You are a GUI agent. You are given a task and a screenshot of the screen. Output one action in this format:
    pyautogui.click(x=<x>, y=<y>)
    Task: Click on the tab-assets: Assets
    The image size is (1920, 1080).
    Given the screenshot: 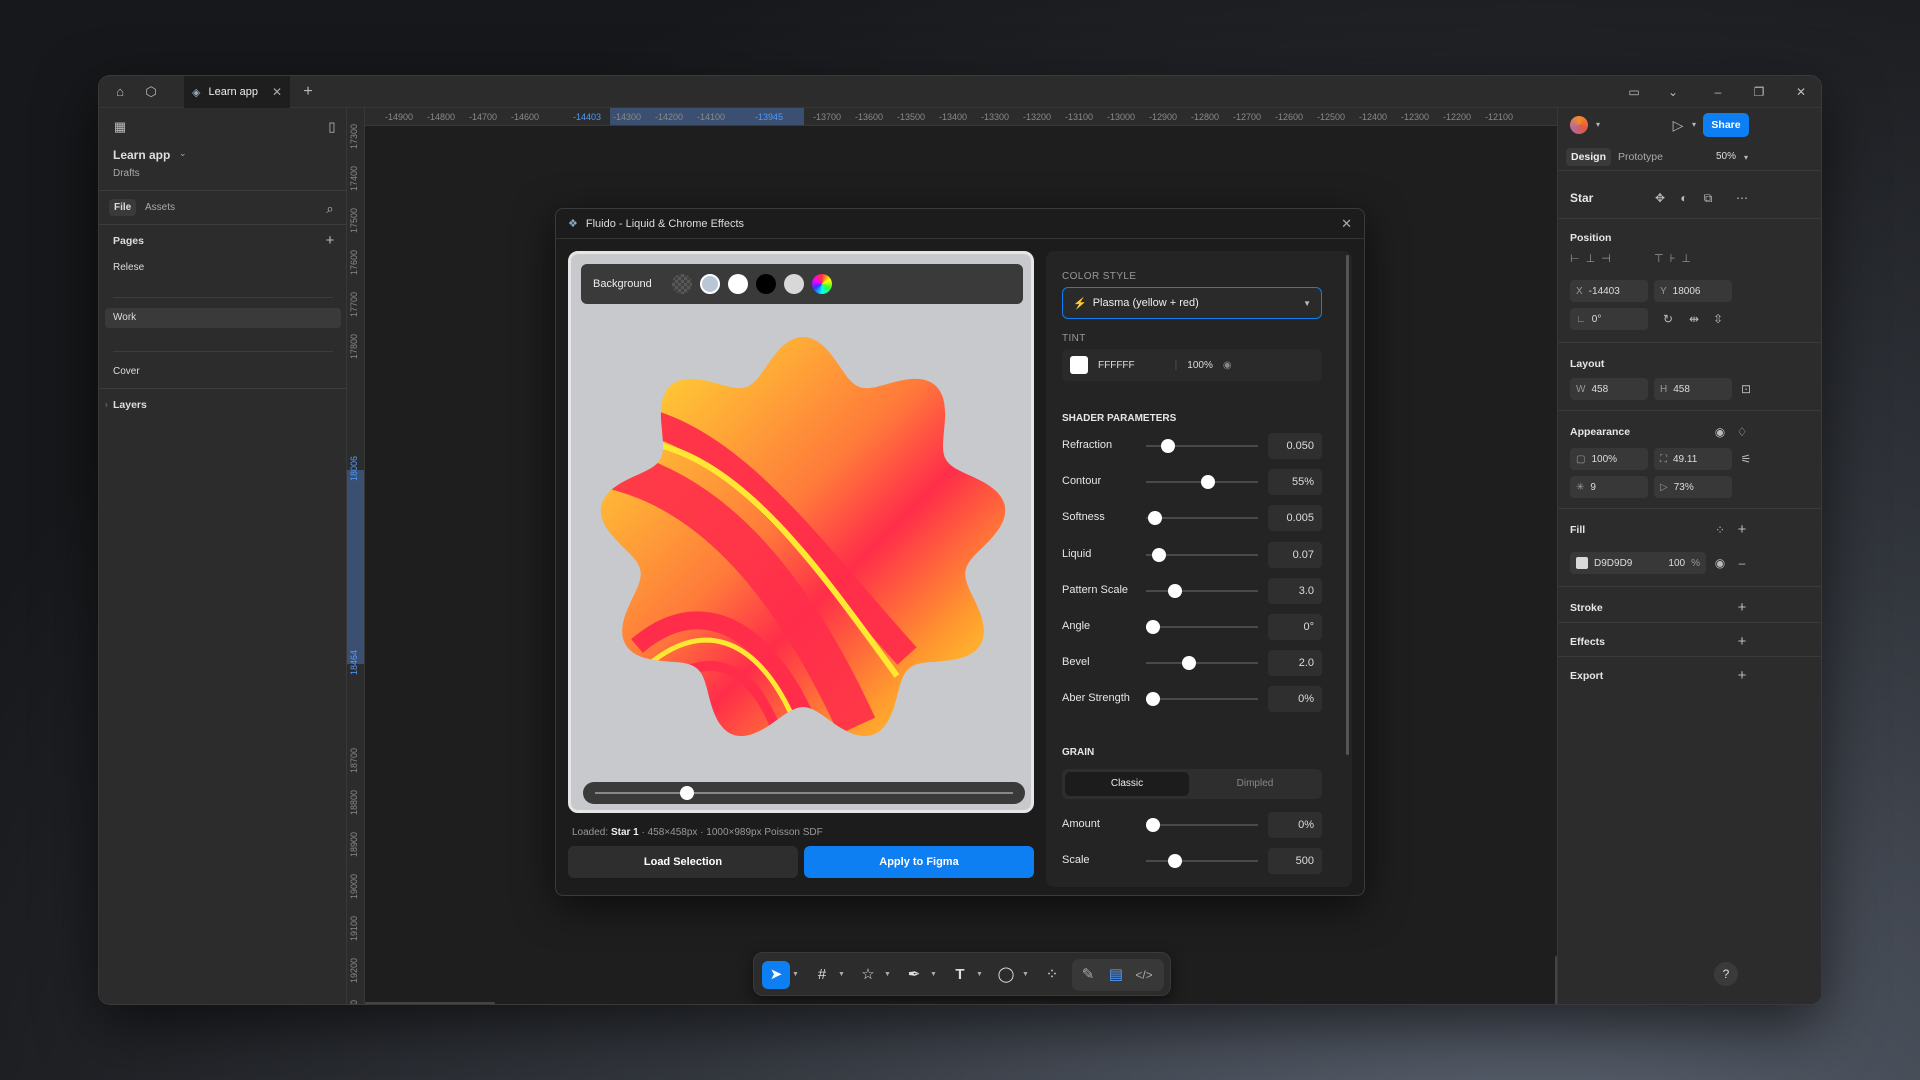 What is the action you would take?
    pyautogui.click(x=160, y=207)
    